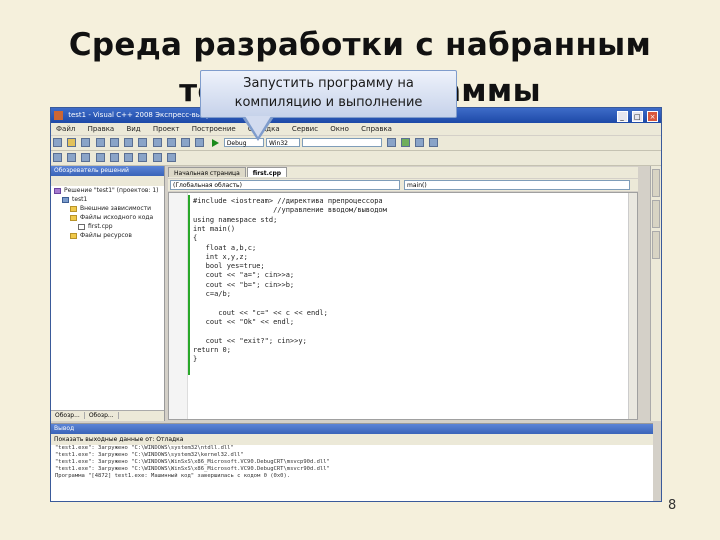  Describe the element at coordinates (57, 142) in the screenshot. I see `new-project-icon` at that location.